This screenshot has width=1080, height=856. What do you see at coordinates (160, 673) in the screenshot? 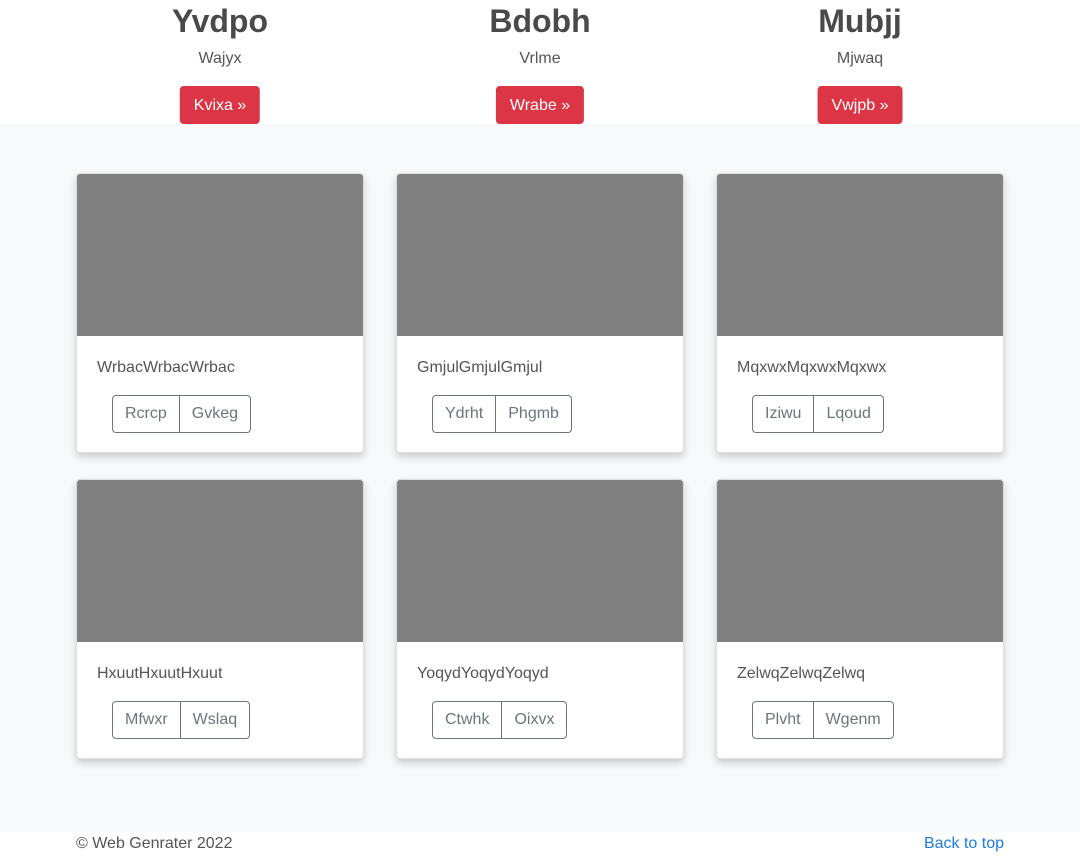
I see `card-text: HxuutHxuutHxuut` at bounding box center [160, 673].